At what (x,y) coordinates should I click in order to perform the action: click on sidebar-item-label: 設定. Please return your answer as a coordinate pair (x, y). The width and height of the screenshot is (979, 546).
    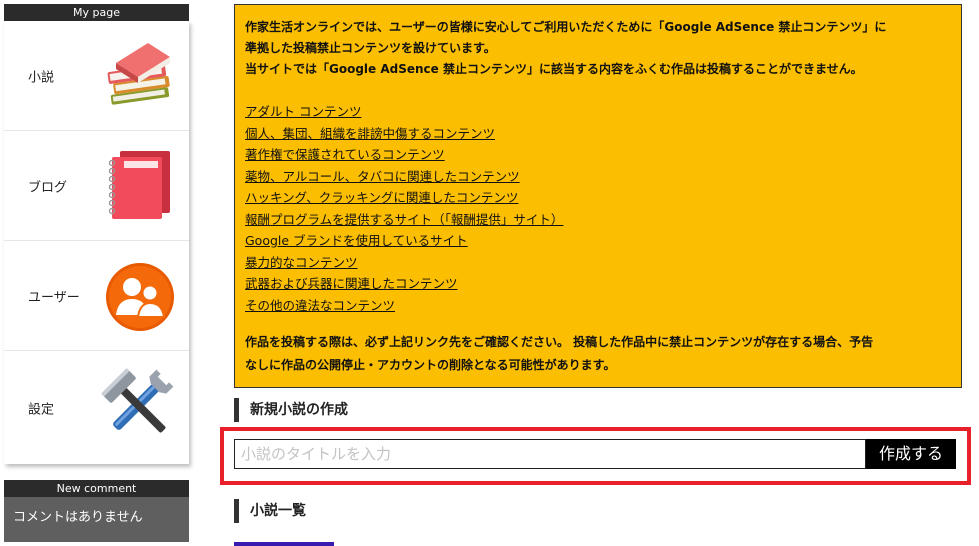
    Looking at the image, I should click on (41, 409).